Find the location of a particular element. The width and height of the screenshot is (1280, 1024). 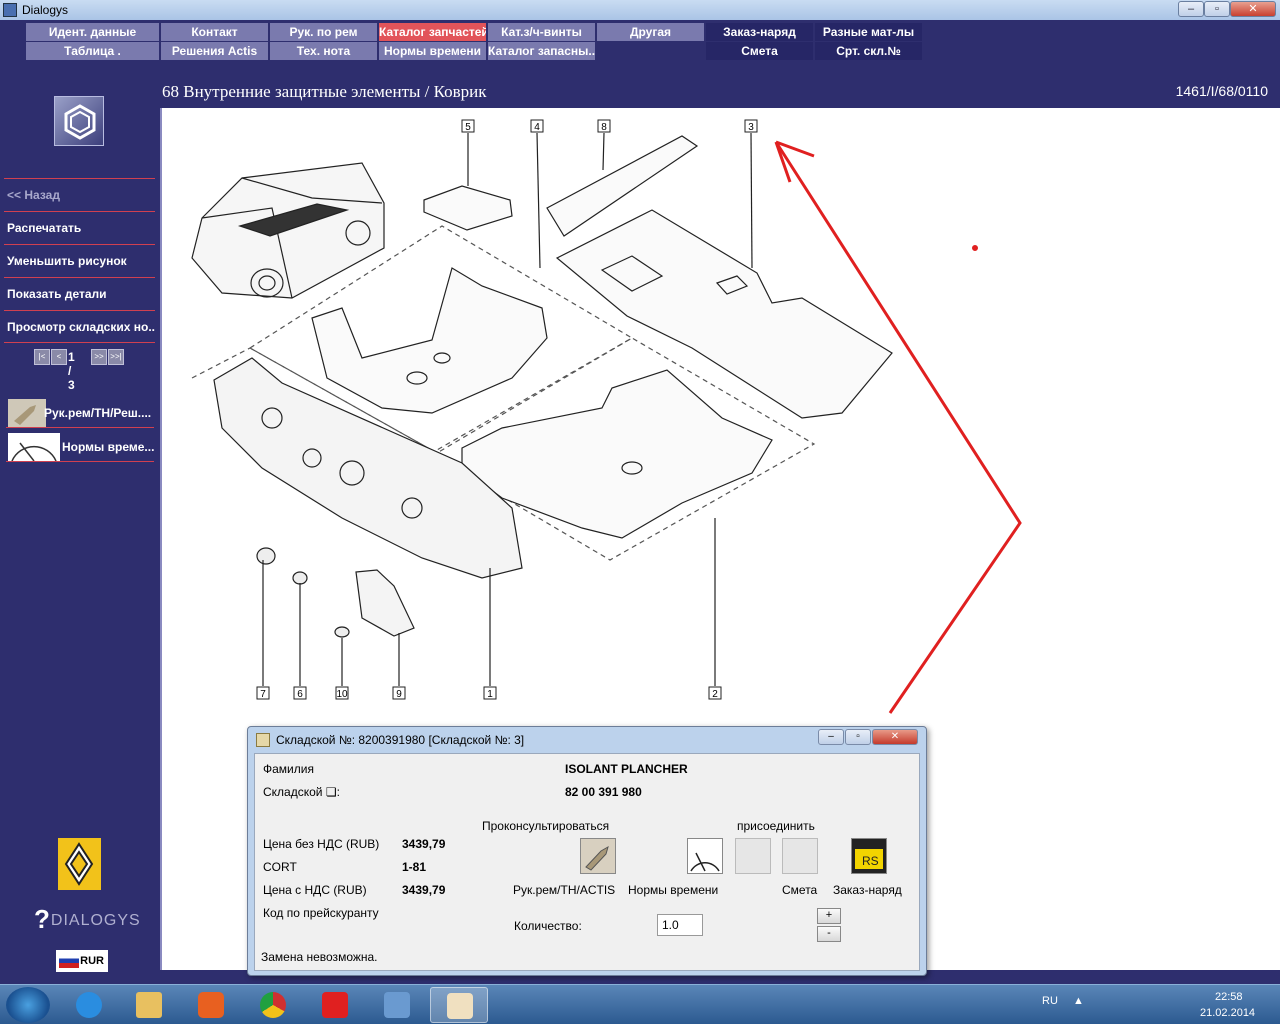

action-work-order-label: Заказ-наряд is located at coordinates (867, 890).